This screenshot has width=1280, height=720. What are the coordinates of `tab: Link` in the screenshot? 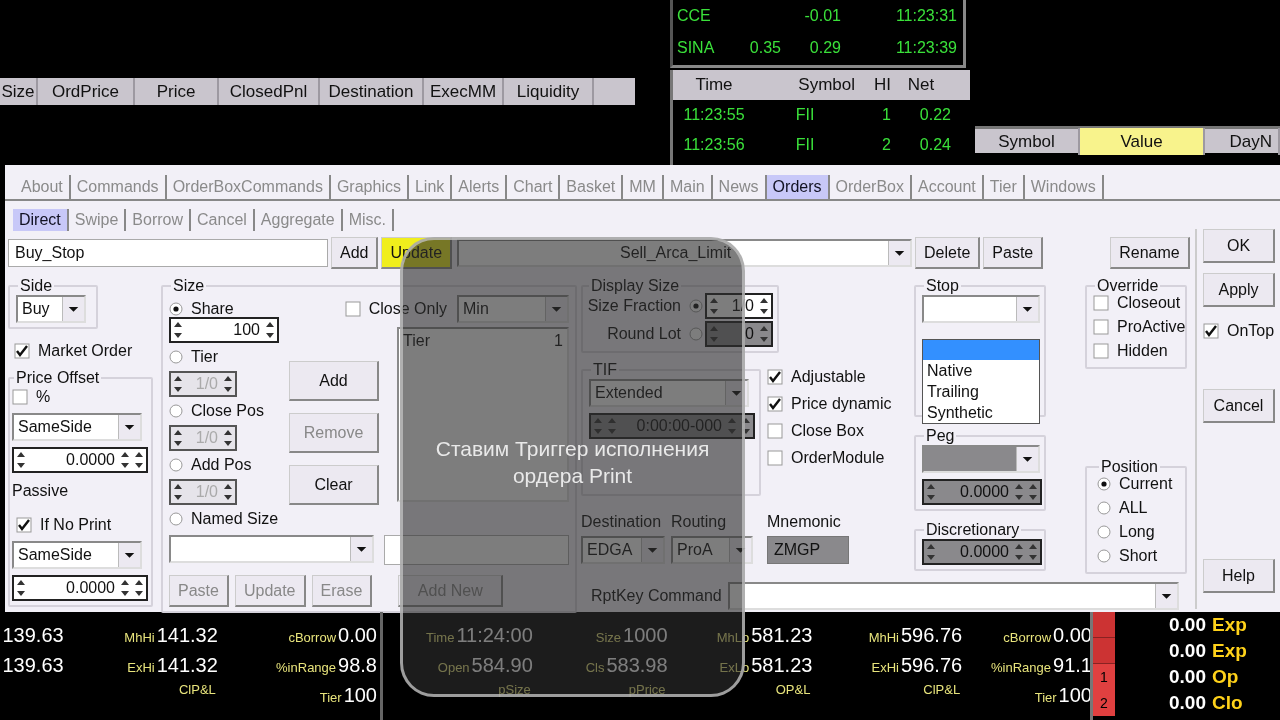 It's located at (430, 187).